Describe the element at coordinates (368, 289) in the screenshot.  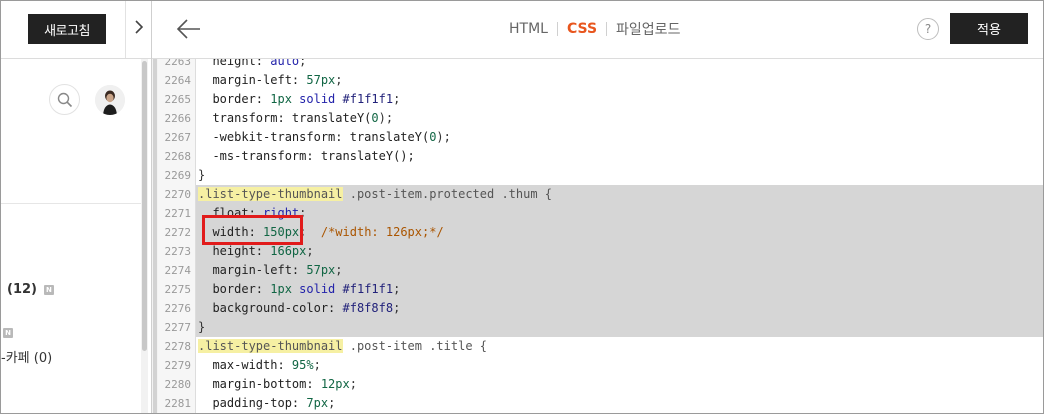
I see `code-token: #f1f1f1` at that location.